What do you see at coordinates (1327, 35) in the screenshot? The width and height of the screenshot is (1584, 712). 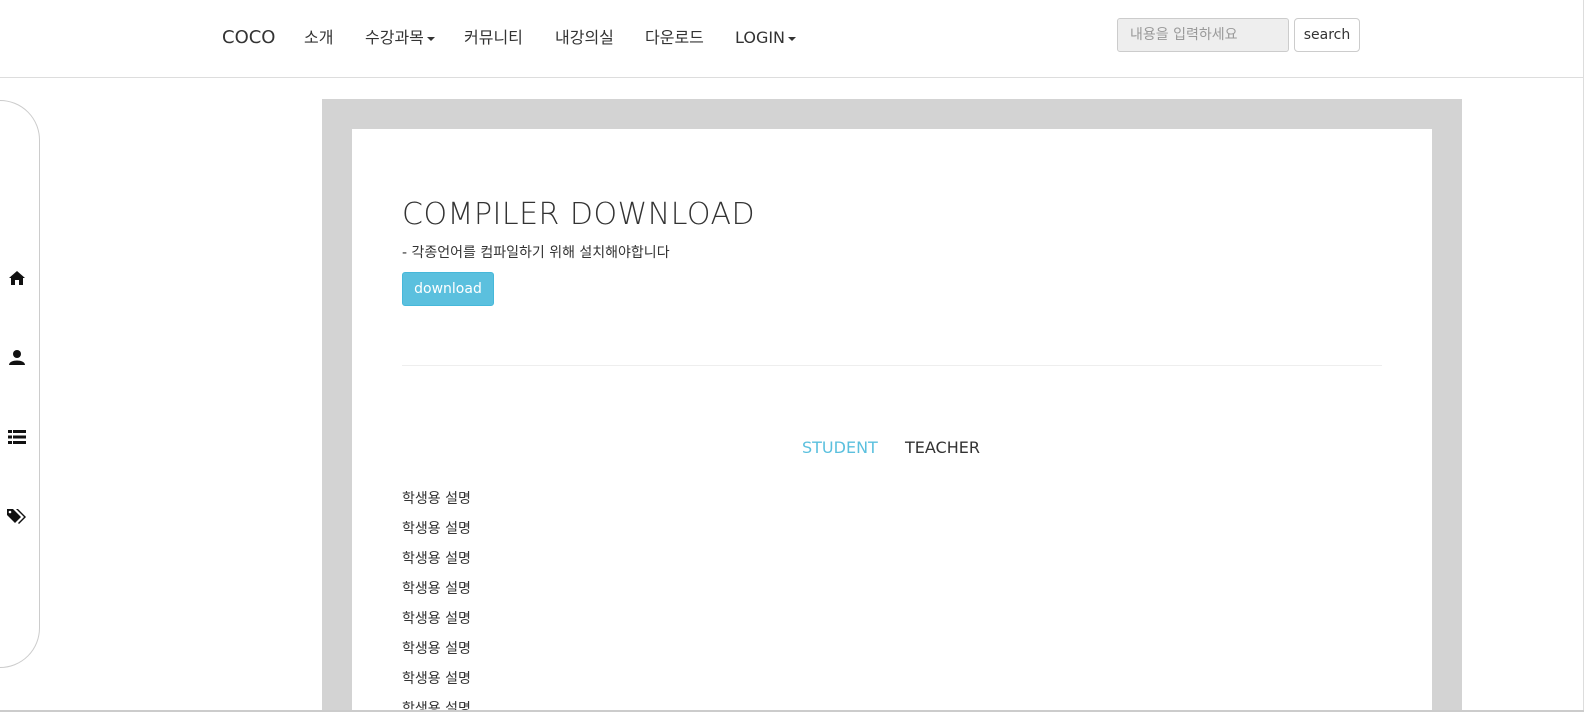 I see `search-button: search` at bounding box center [1327, 35].